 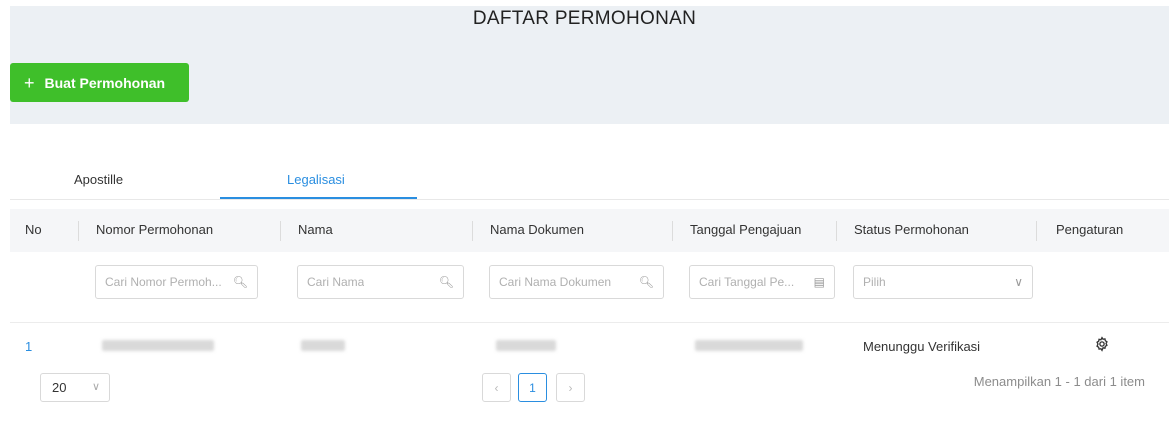 I want to click on redacted-dokumen, so click(x=526, y=345).